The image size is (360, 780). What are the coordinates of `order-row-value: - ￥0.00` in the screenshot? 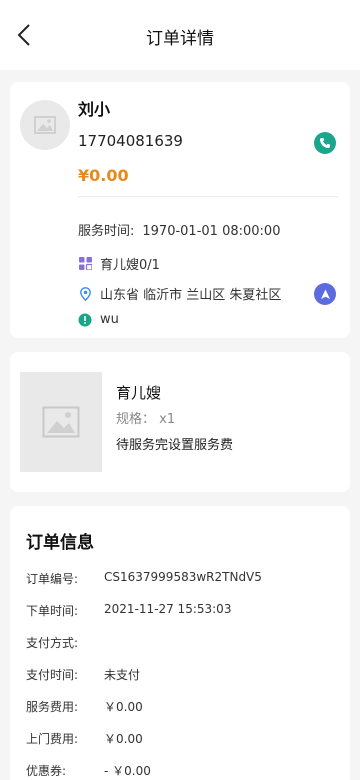 It's located at (127, 771).